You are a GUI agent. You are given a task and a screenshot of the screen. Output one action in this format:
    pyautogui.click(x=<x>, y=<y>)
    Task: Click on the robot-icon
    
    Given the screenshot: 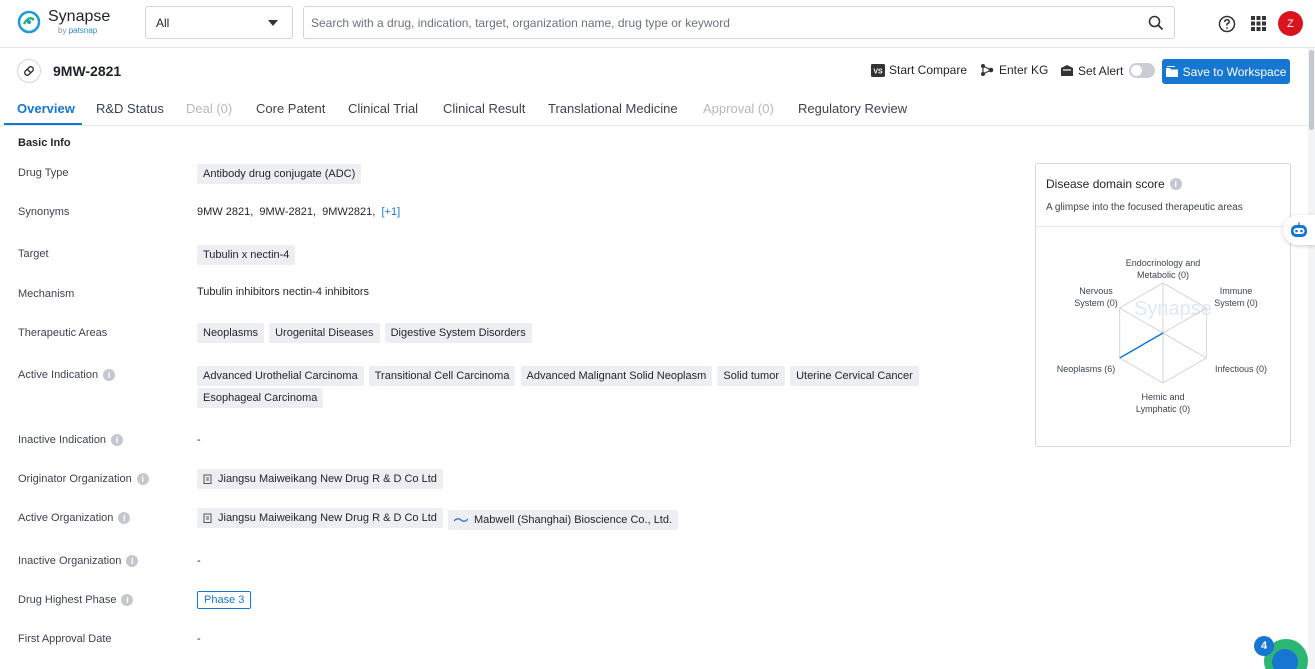 What is the action you would take?
    pyautogui.click(x=1299, y=230)
    